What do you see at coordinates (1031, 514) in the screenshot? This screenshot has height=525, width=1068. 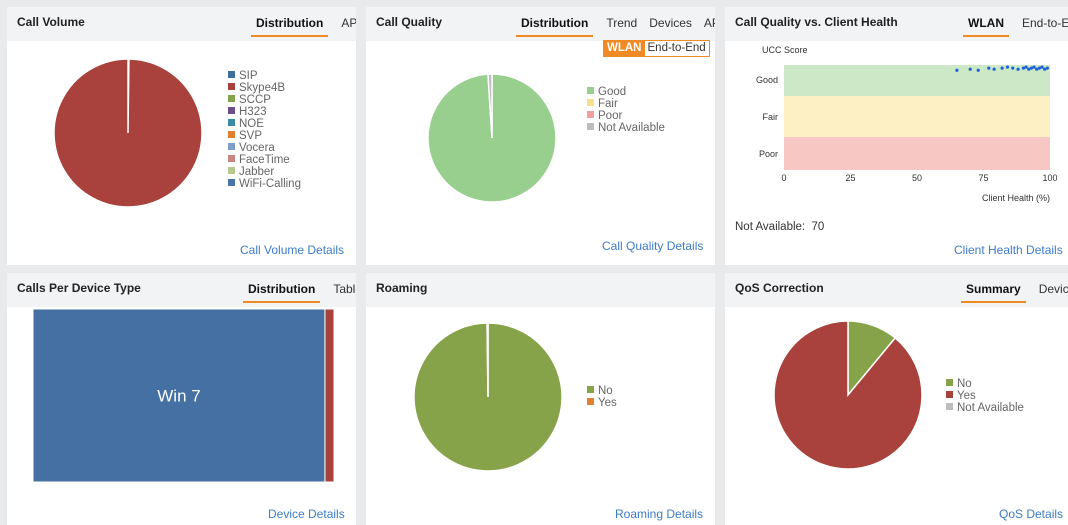 I see `qos-details-link: QoS Details` at bounding box center [1031, 514].